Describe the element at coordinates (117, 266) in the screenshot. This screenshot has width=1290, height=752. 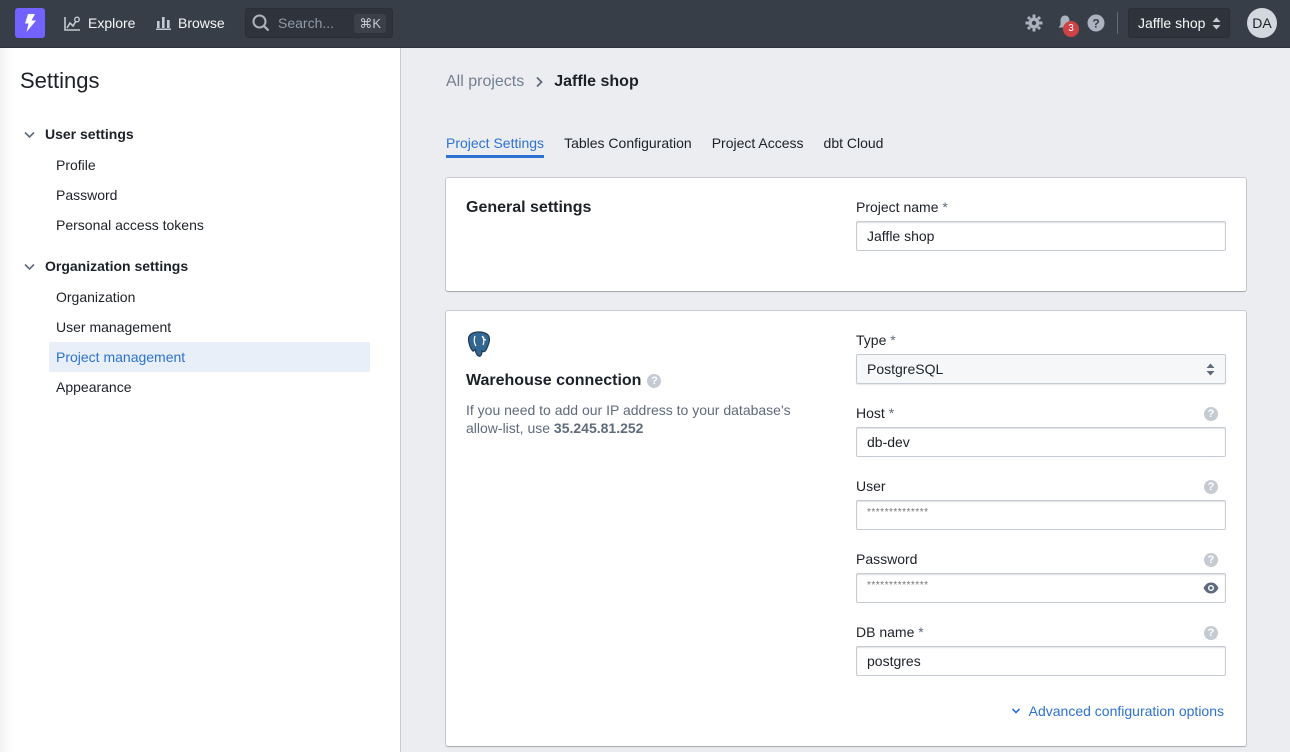
I see `organization-settings-group-label: Organization settings` at that location.